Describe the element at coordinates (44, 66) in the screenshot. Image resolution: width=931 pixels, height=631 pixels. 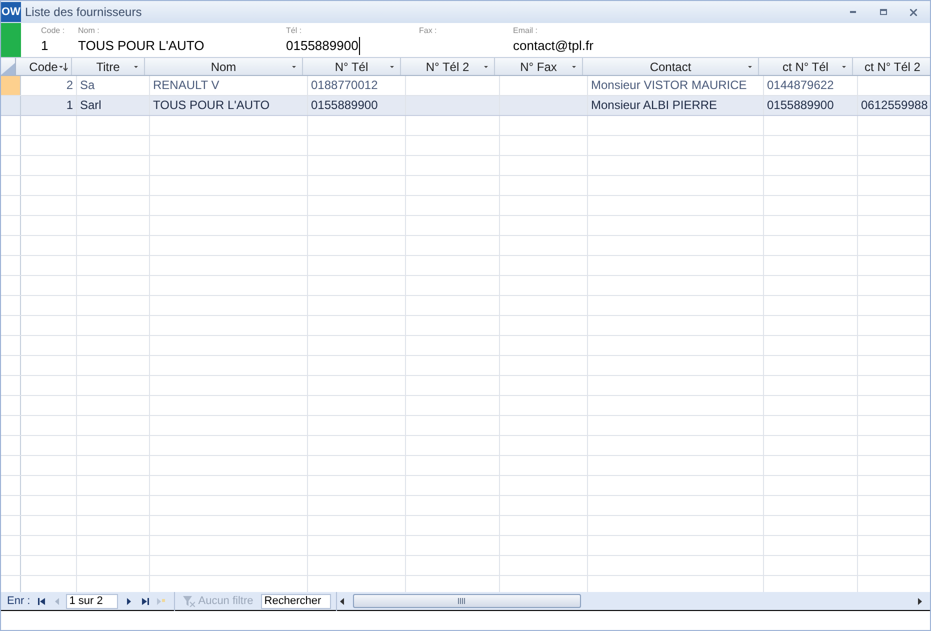
I see `column-header: Code` at that location.